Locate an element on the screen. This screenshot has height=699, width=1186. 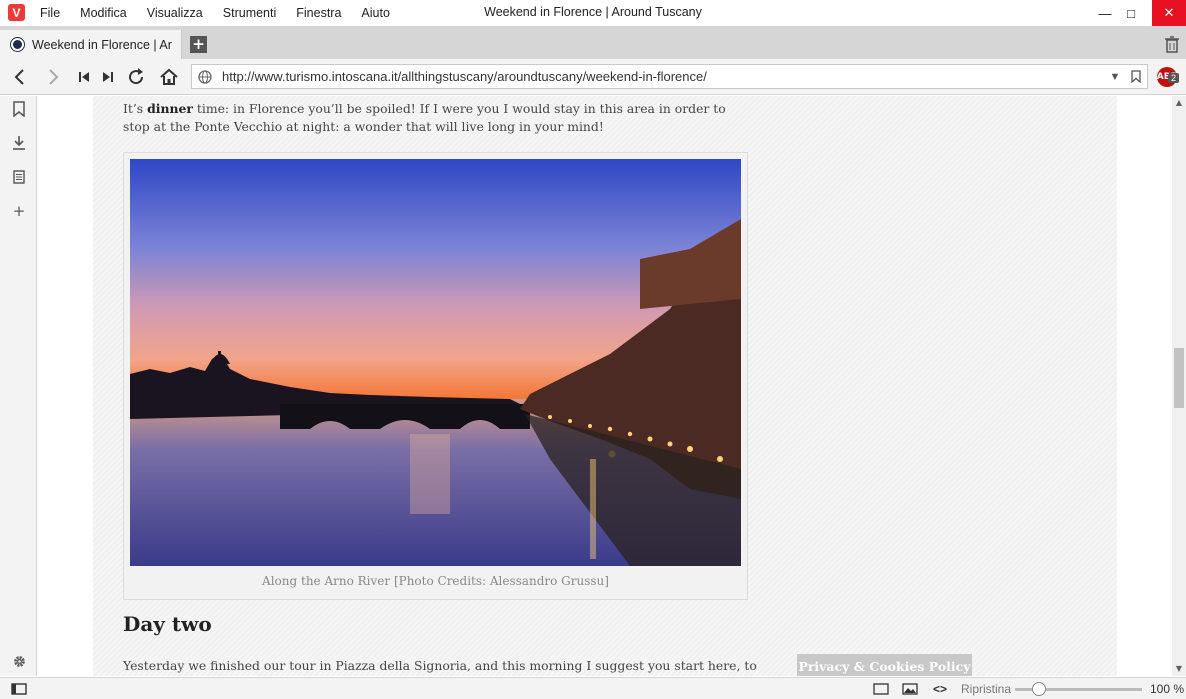
skip-back-icon is located at coordinates (84, 77).